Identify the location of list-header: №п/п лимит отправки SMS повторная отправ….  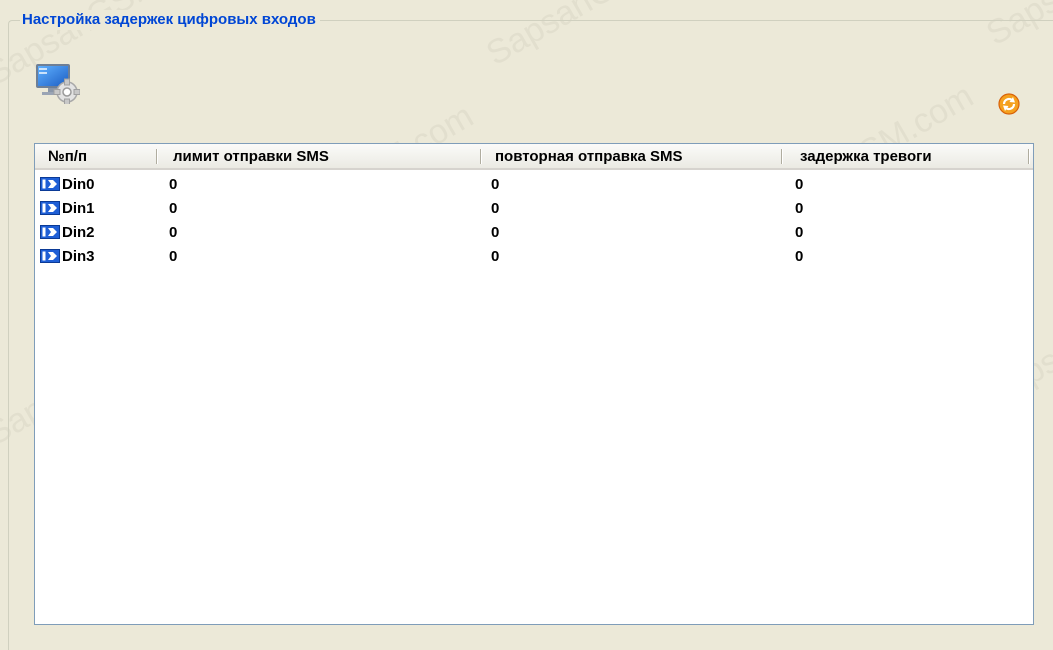
(534, 157).